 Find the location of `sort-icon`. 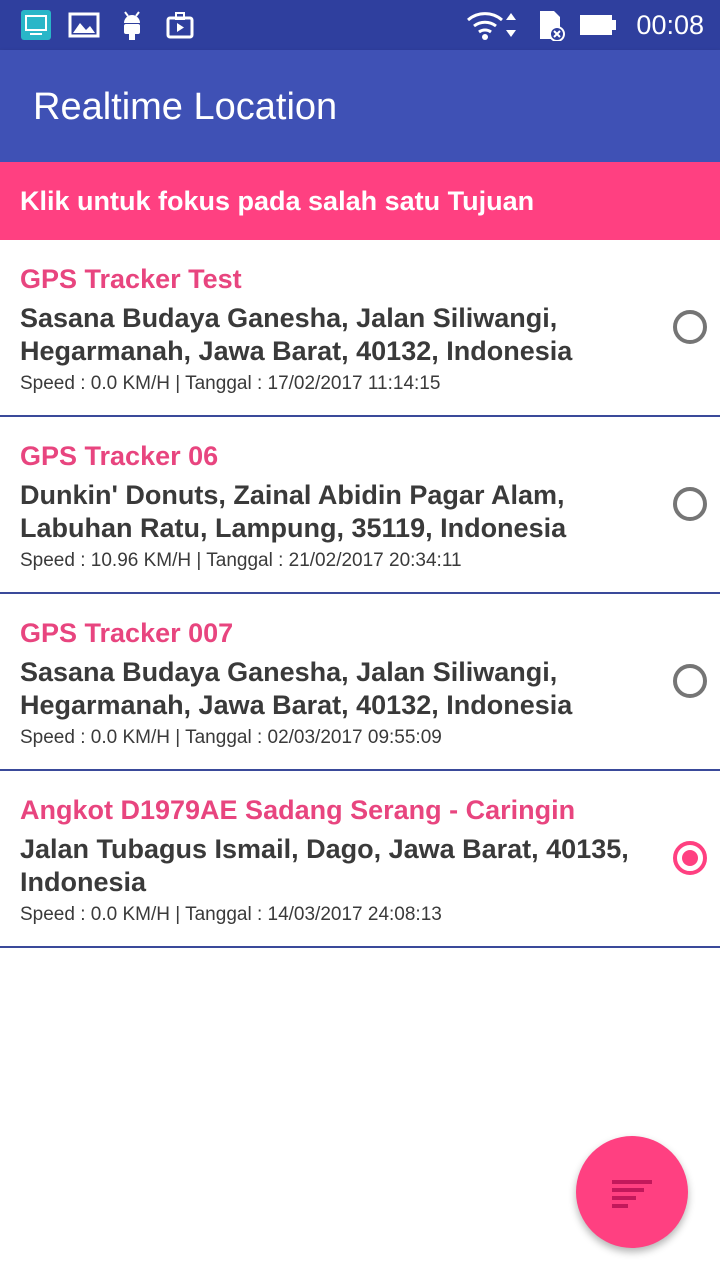

sort-icon is located at coordinates (632, 1194).